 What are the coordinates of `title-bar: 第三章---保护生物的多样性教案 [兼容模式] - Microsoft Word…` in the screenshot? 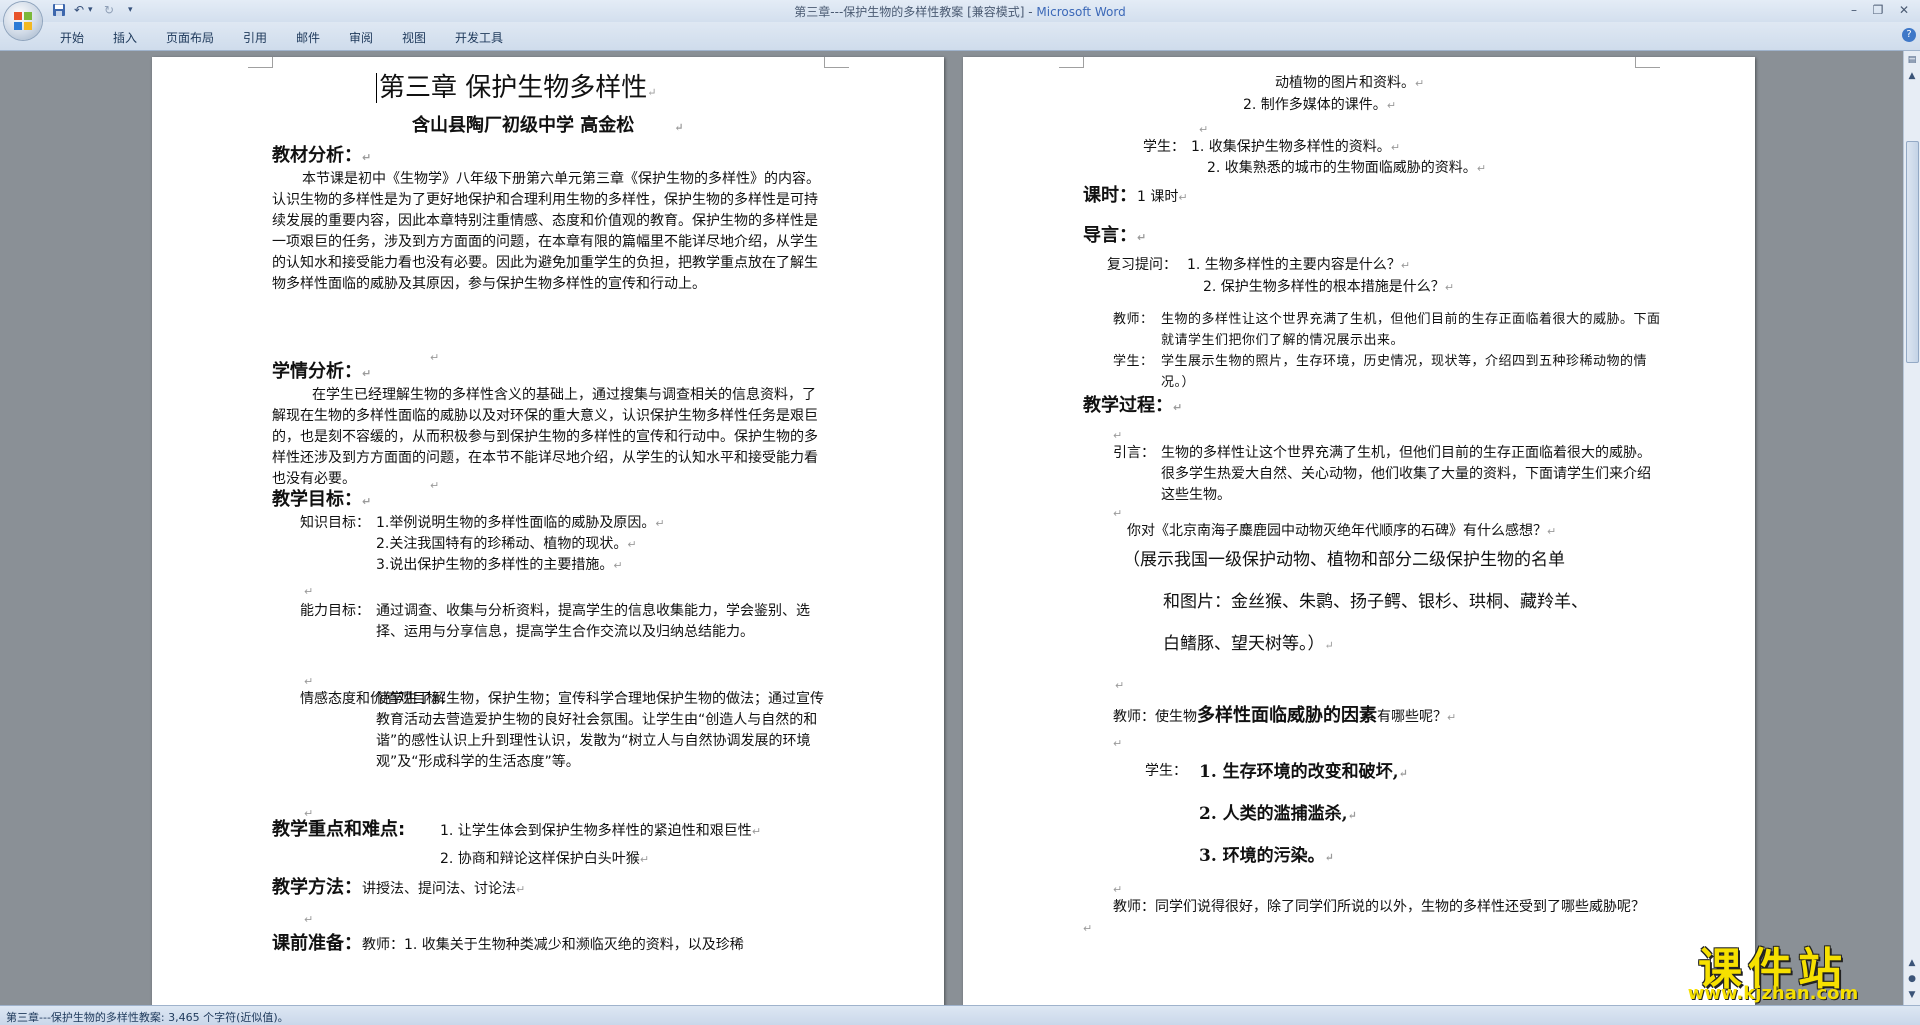 It's located at (960, 11).